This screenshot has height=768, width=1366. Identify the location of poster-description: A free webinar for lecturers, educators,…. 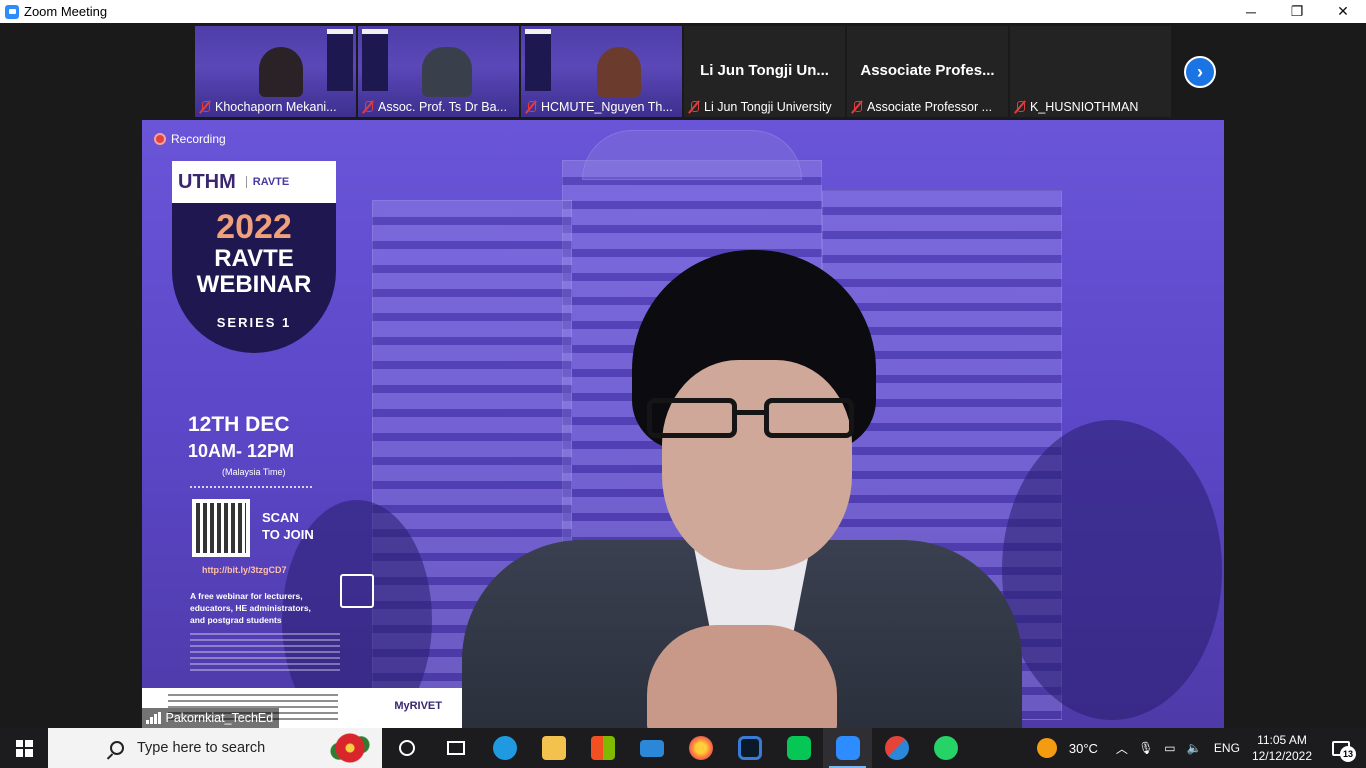
(250, 608).